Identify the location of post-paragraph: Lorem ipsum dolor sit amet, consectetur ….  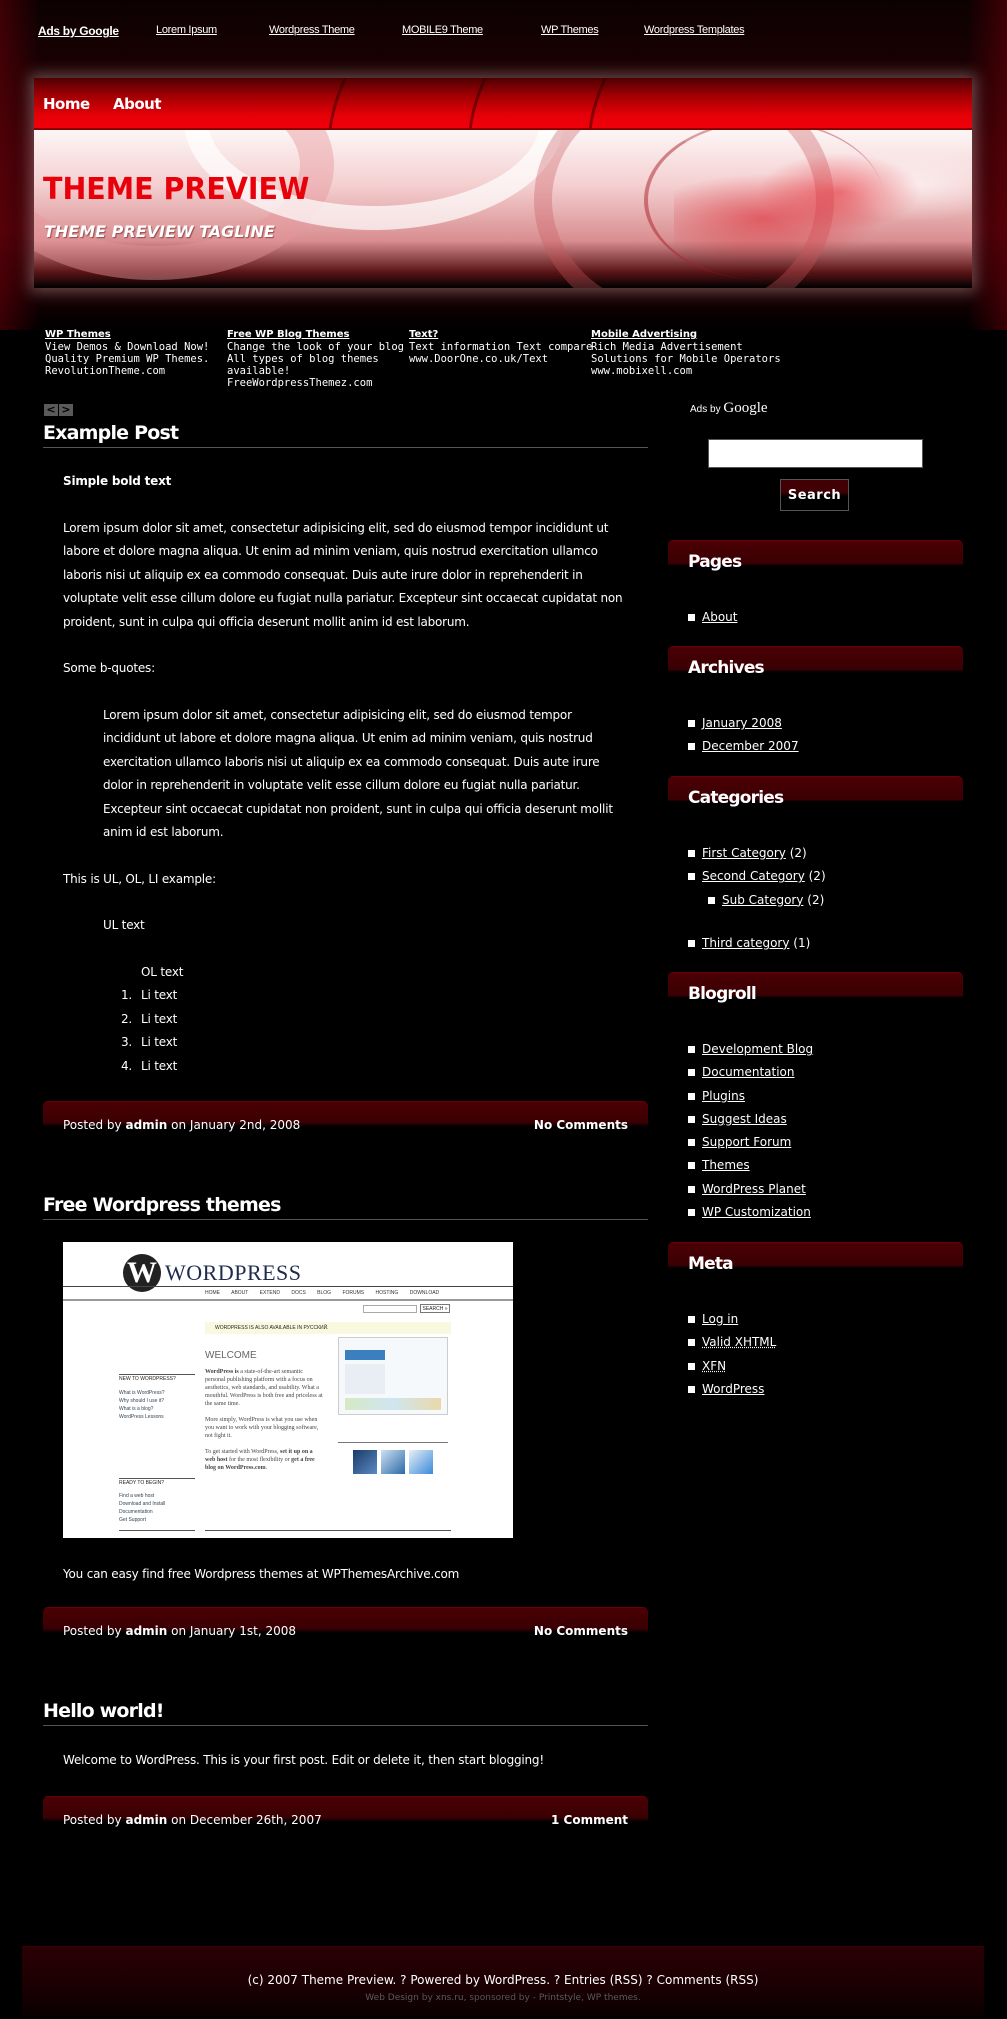
(343, 574).